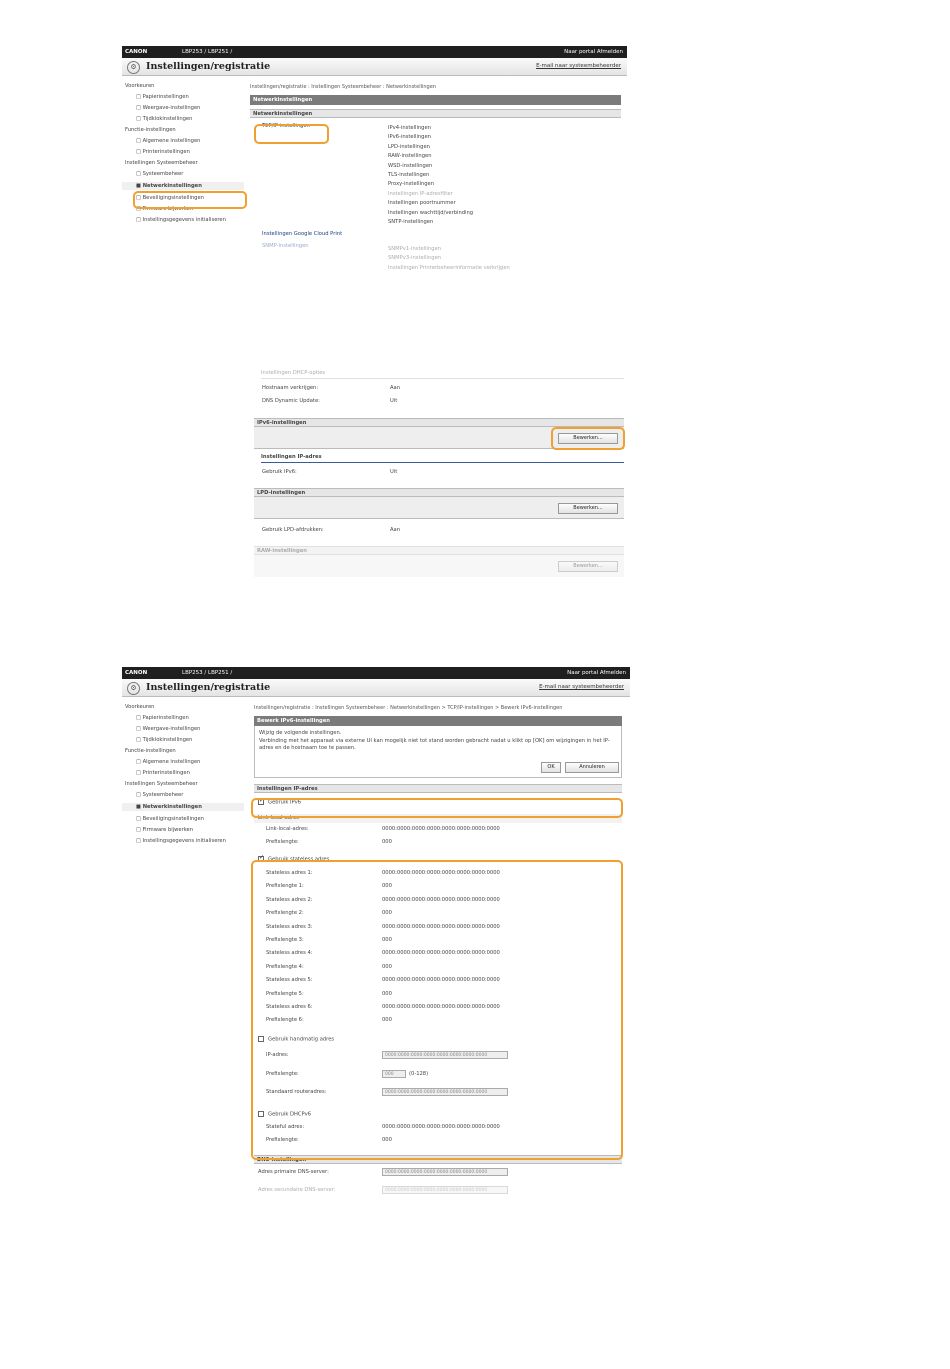 The image size is (950, 1369). What do you see at coordinates (291, 457) in the screenshot?
I see `ip-address-label: Instellingen IP-adres` at bounding box center [291, 457].